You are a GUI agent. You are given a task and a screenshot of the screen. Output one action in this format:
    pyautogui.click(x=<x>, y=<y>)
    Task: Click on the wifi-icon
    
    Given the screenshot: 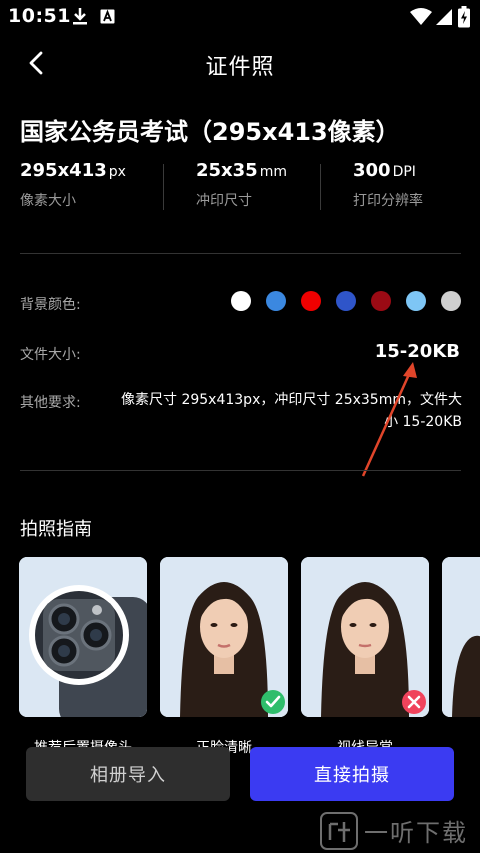 What is the action you would take?
    pyautogui.click(x=421, y=16)
    